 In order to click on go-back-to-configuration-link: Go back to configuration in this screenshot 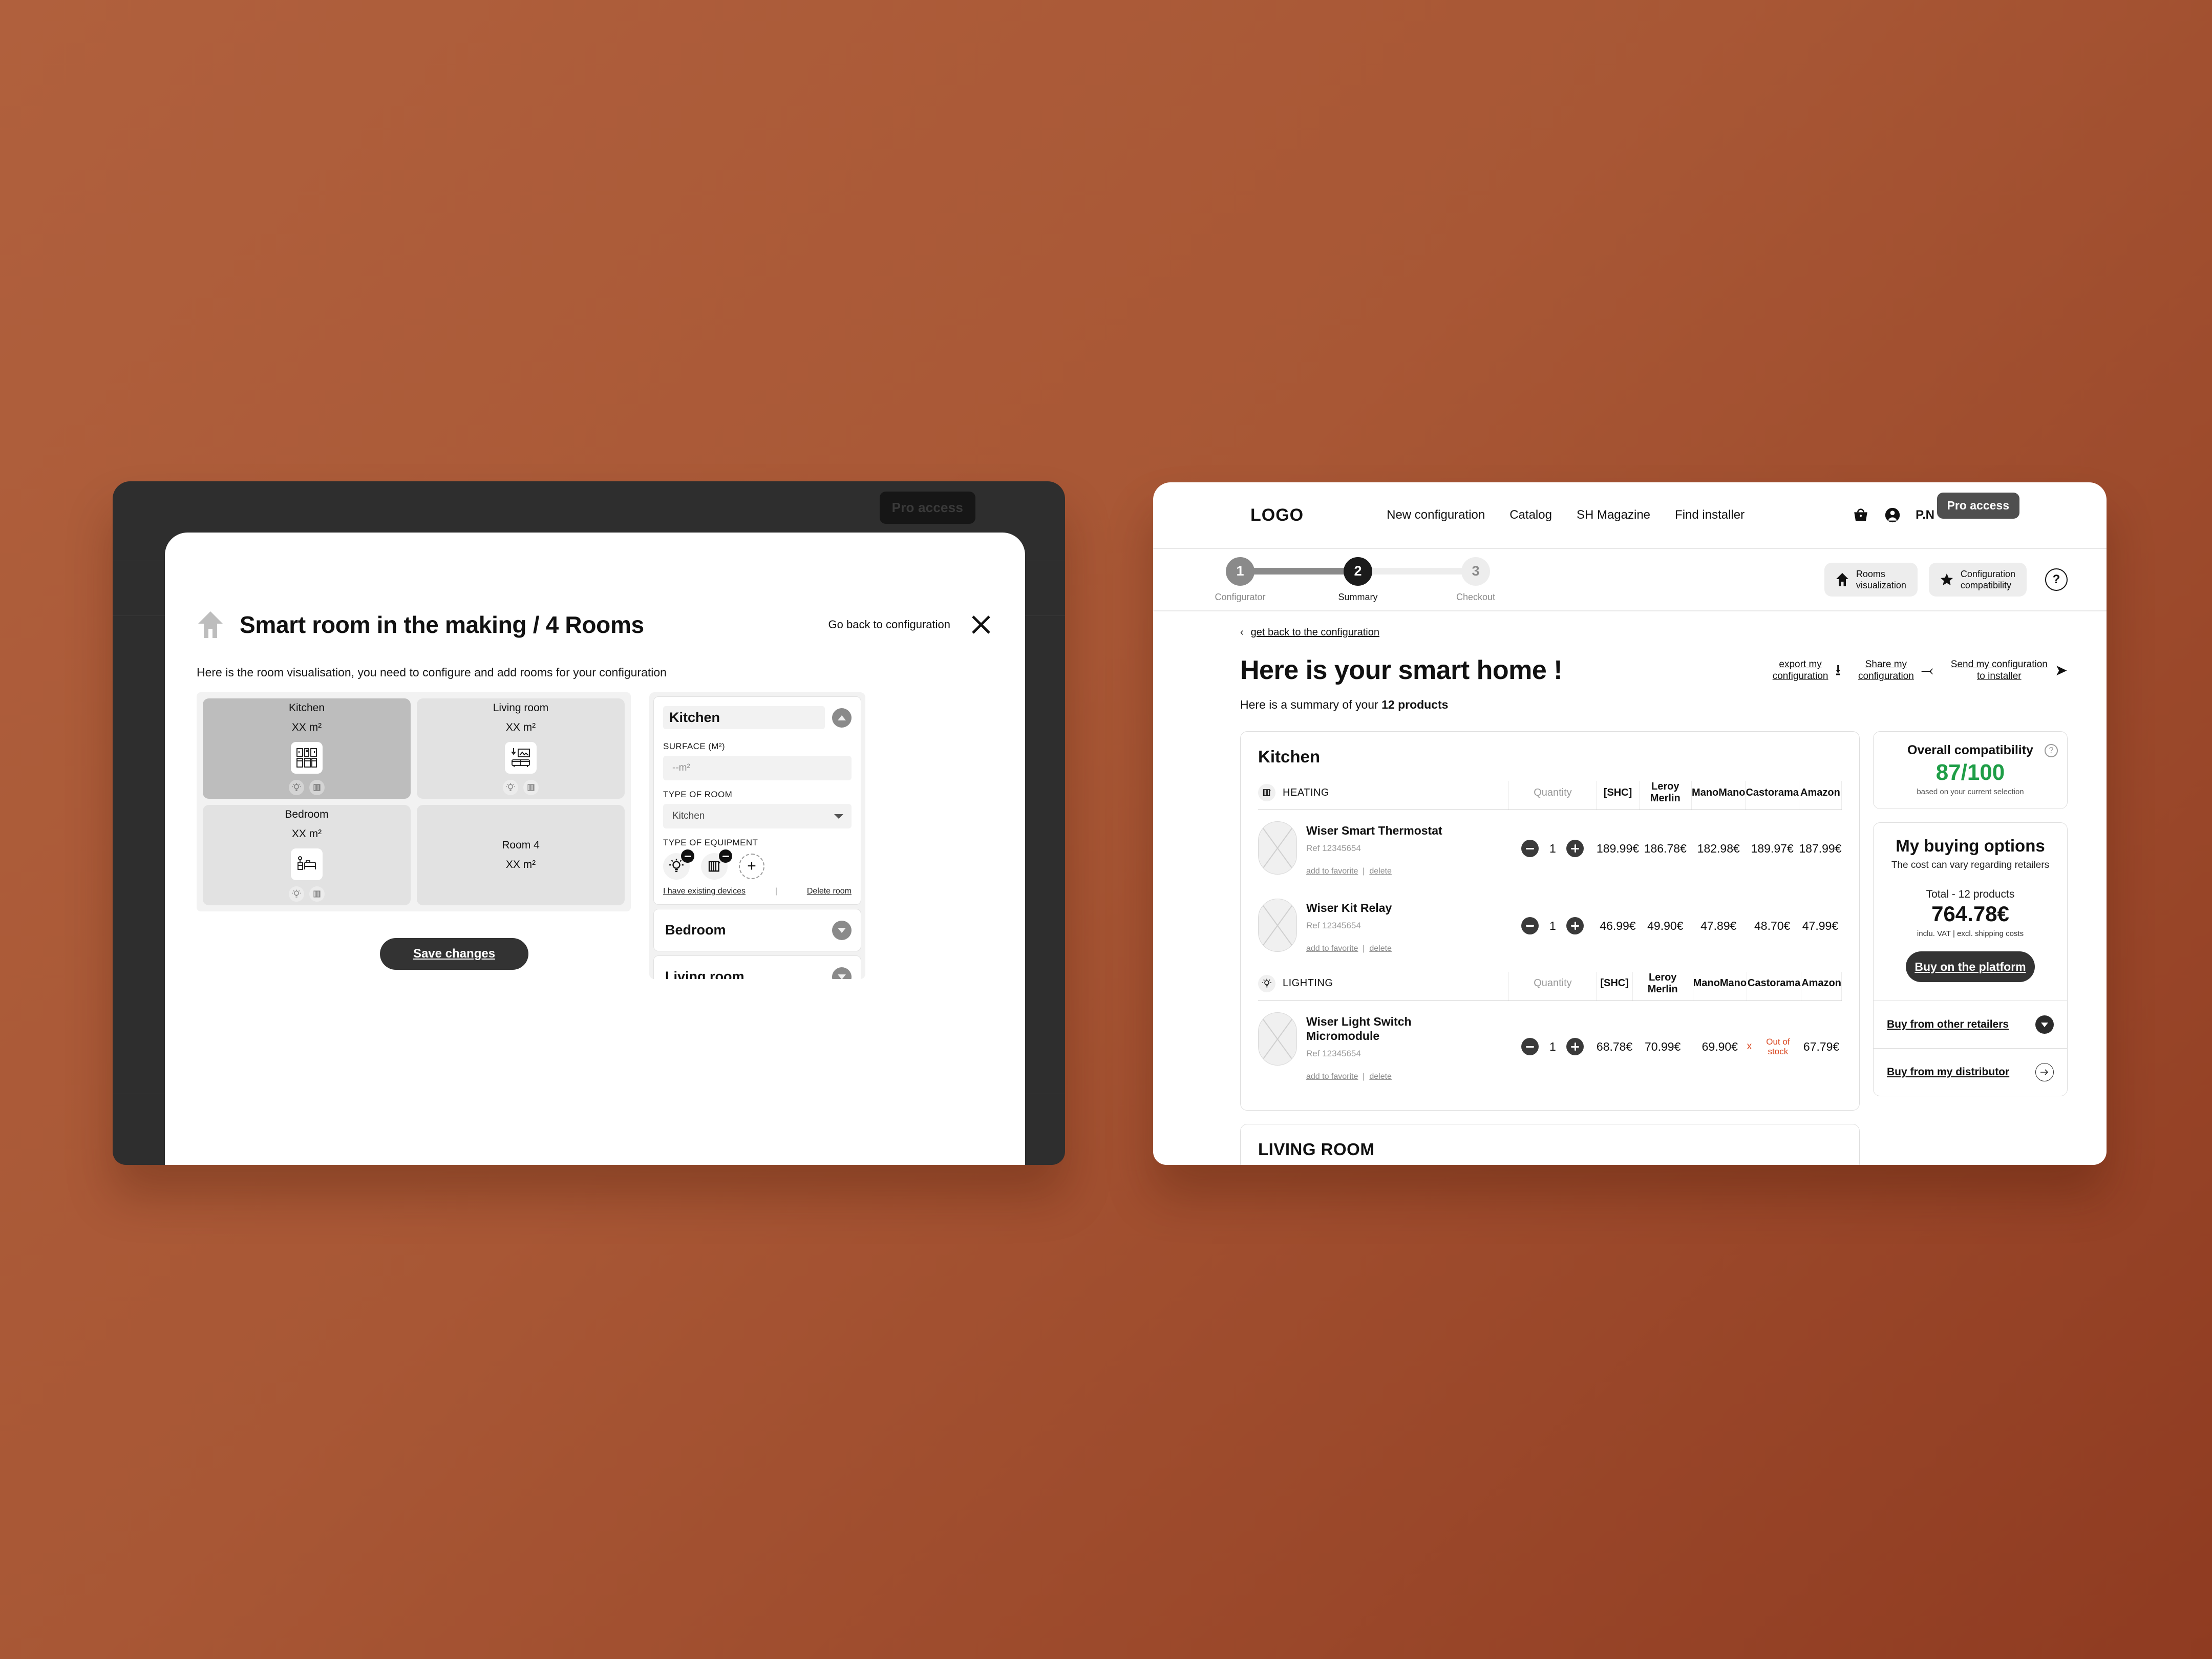, I will do `click(889, 624)`.